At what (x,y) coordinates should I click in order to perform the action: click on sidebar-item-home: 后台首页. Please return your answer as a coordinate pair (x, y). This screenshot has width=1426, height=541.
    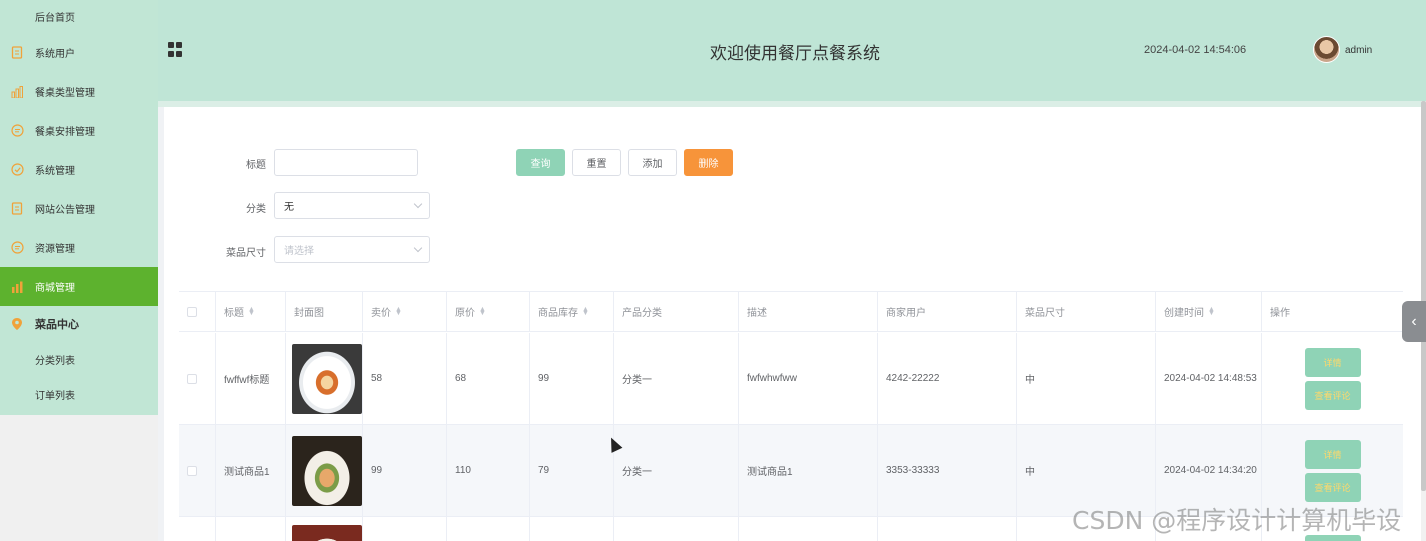
    Looking at the image, I should click on (79, 16).